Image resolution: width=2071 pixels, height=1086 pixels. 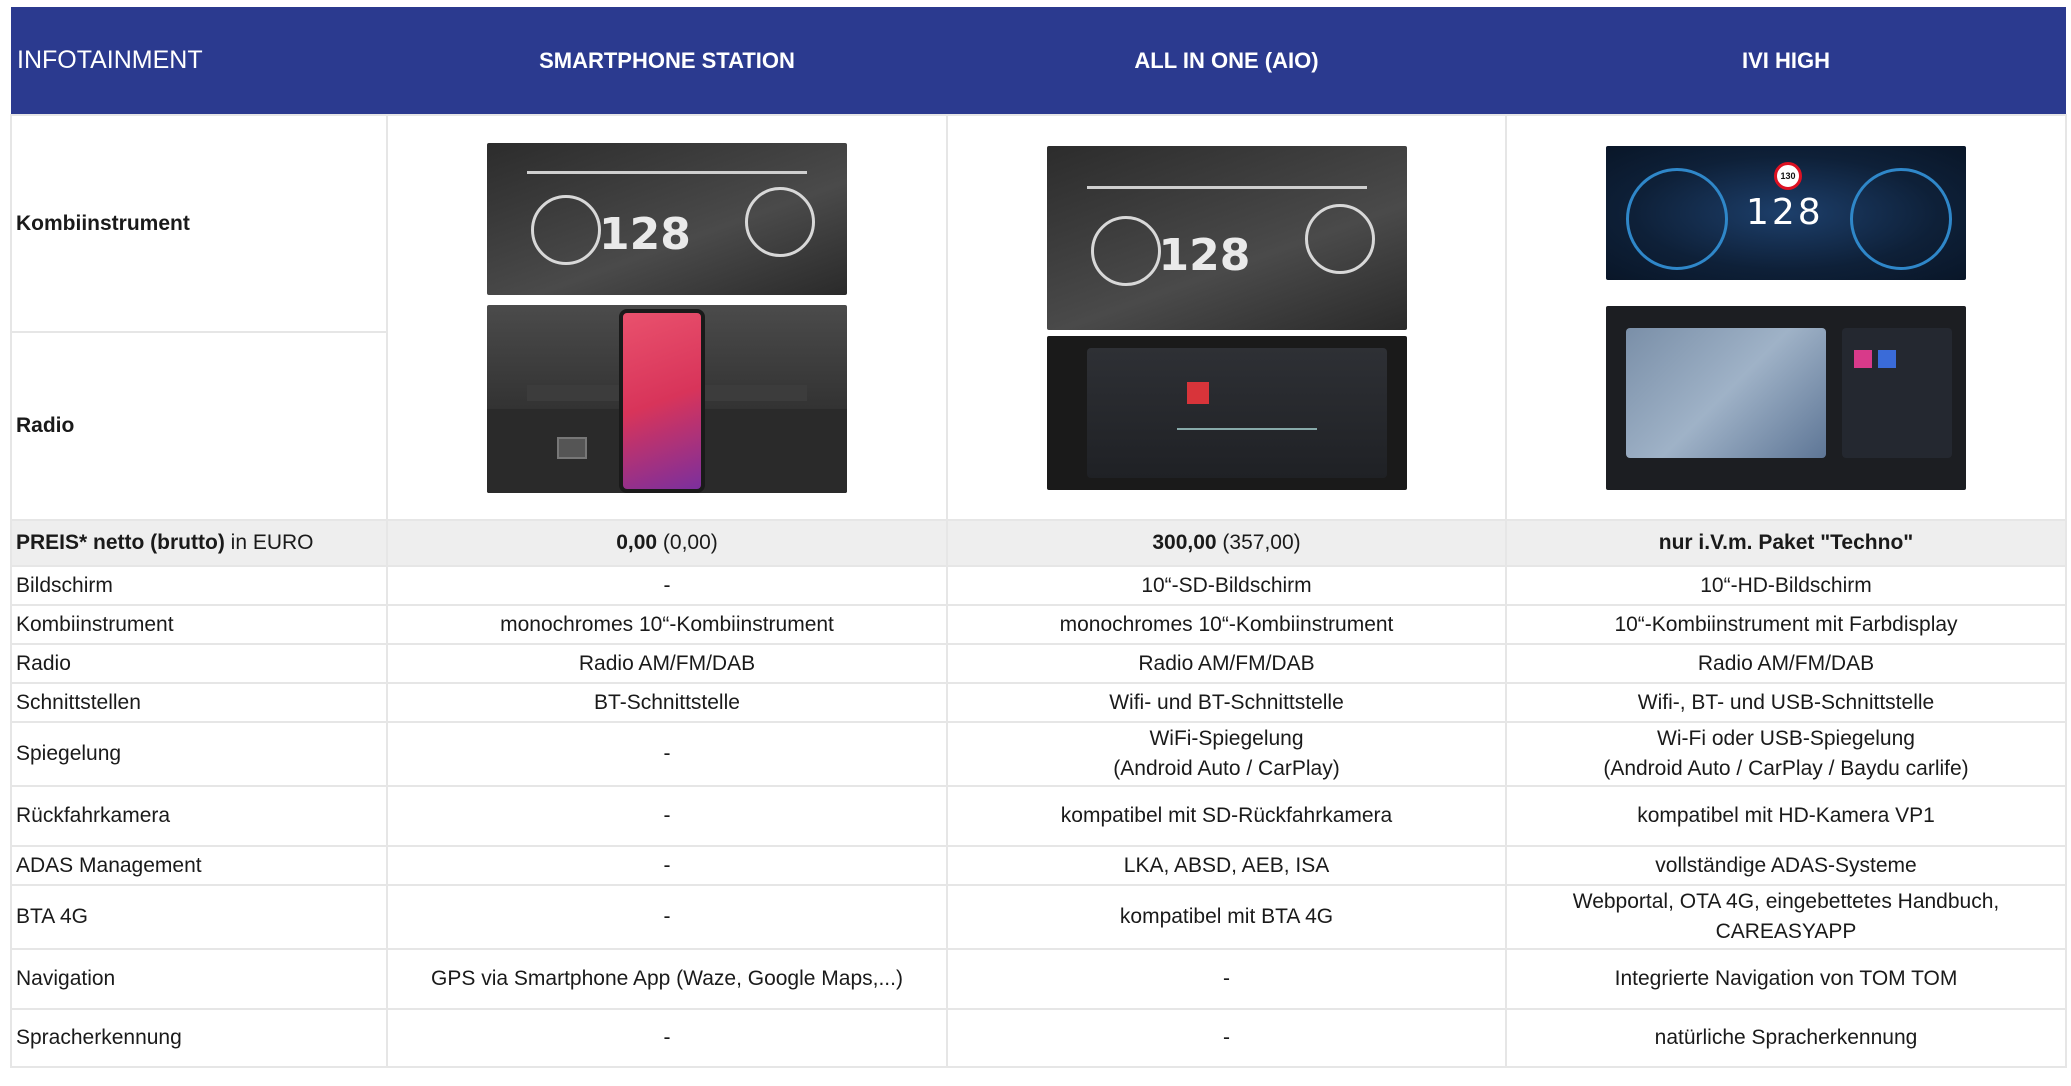 What do you see at coordinates (1226, 702) in the screenshot?
I see `cell-aio: Wifi- und BT-Schnittstelle` at bounding box center [1226, 702].